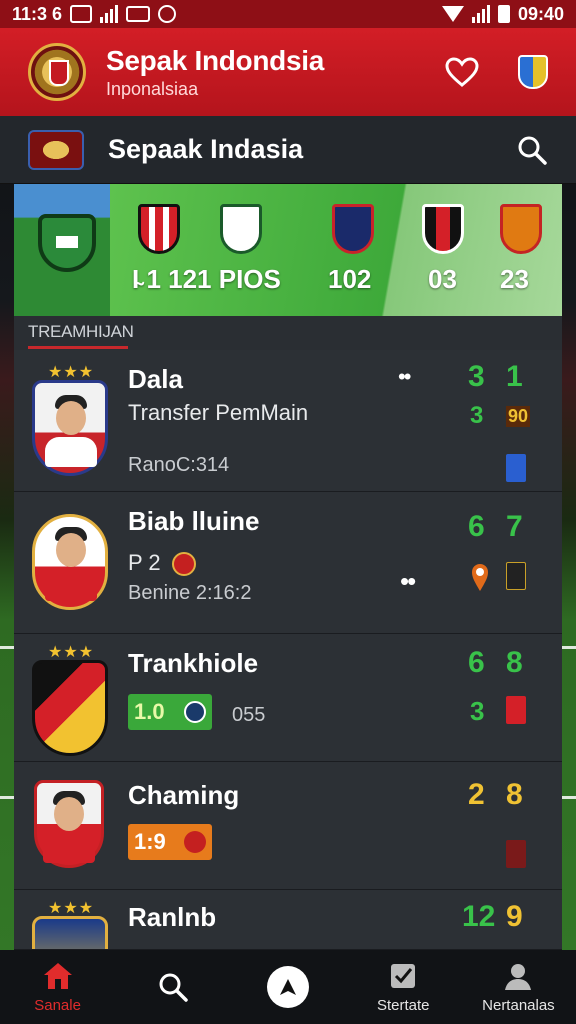  What do you see at coordinates (37, 13) in the screenshot?
I see `status-time: 11:3 6` at bounding box center [37, 13].